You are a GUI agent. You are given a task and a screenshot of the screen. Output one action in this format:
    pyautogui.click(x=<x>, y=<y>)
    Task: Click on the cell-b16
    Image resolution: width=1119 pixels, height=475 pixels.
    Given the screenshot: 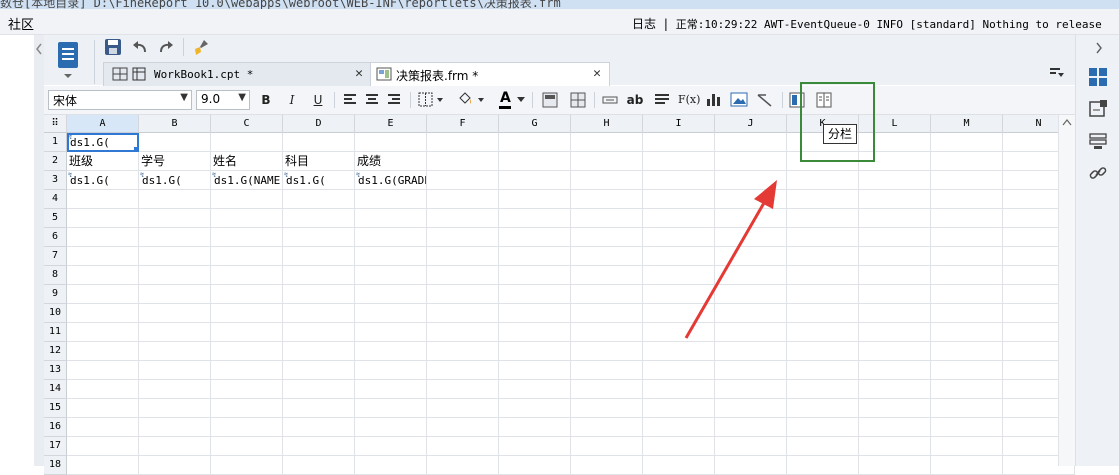 What is the action you would take?
    pyautogui.click(x=175, y=427)
    